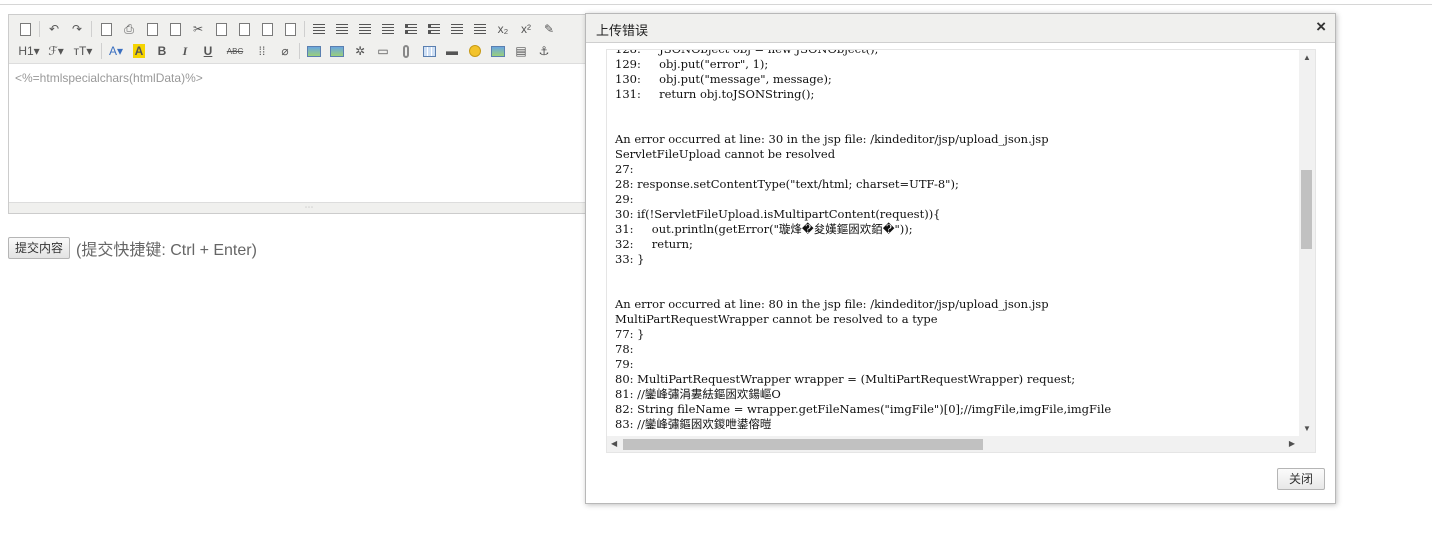  What do you see at coordinates (429, 51) in the screenshot?
I see `table-icon` at bounding box center [429, 51].